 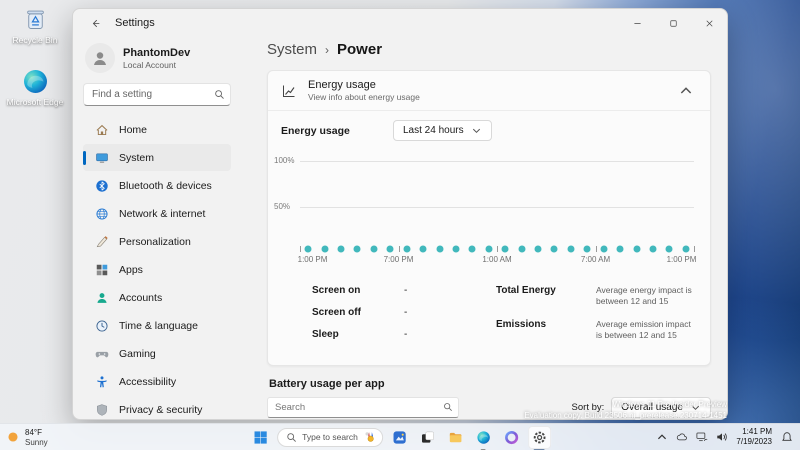 I want to click on y-axis-label: 100%, so click(x=284, y=160).